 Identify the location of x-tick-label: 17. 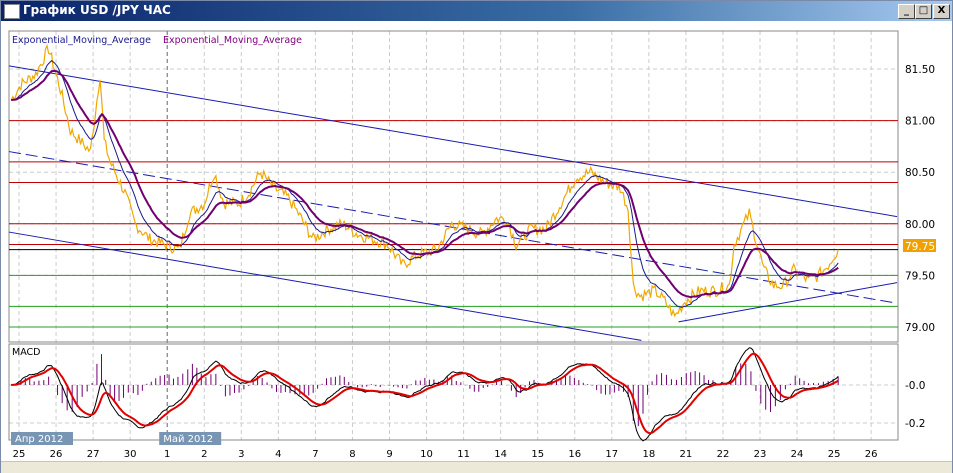
(611, 454).